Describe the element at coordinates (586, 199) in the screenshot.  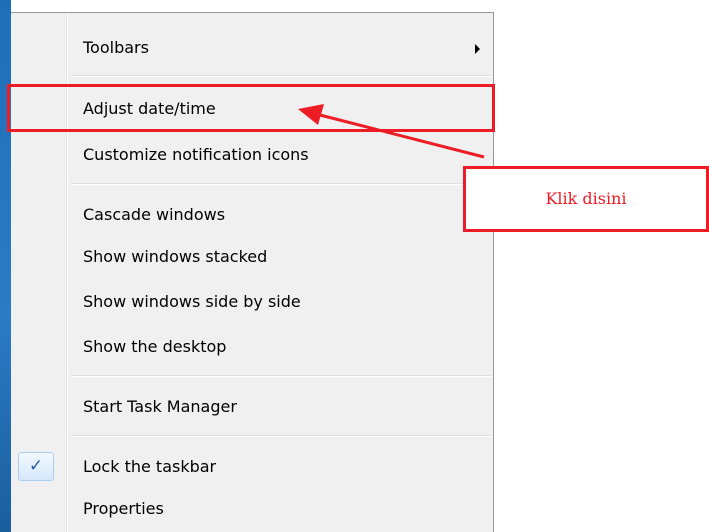
I see `annotation-callout: Klik disini` at that location.